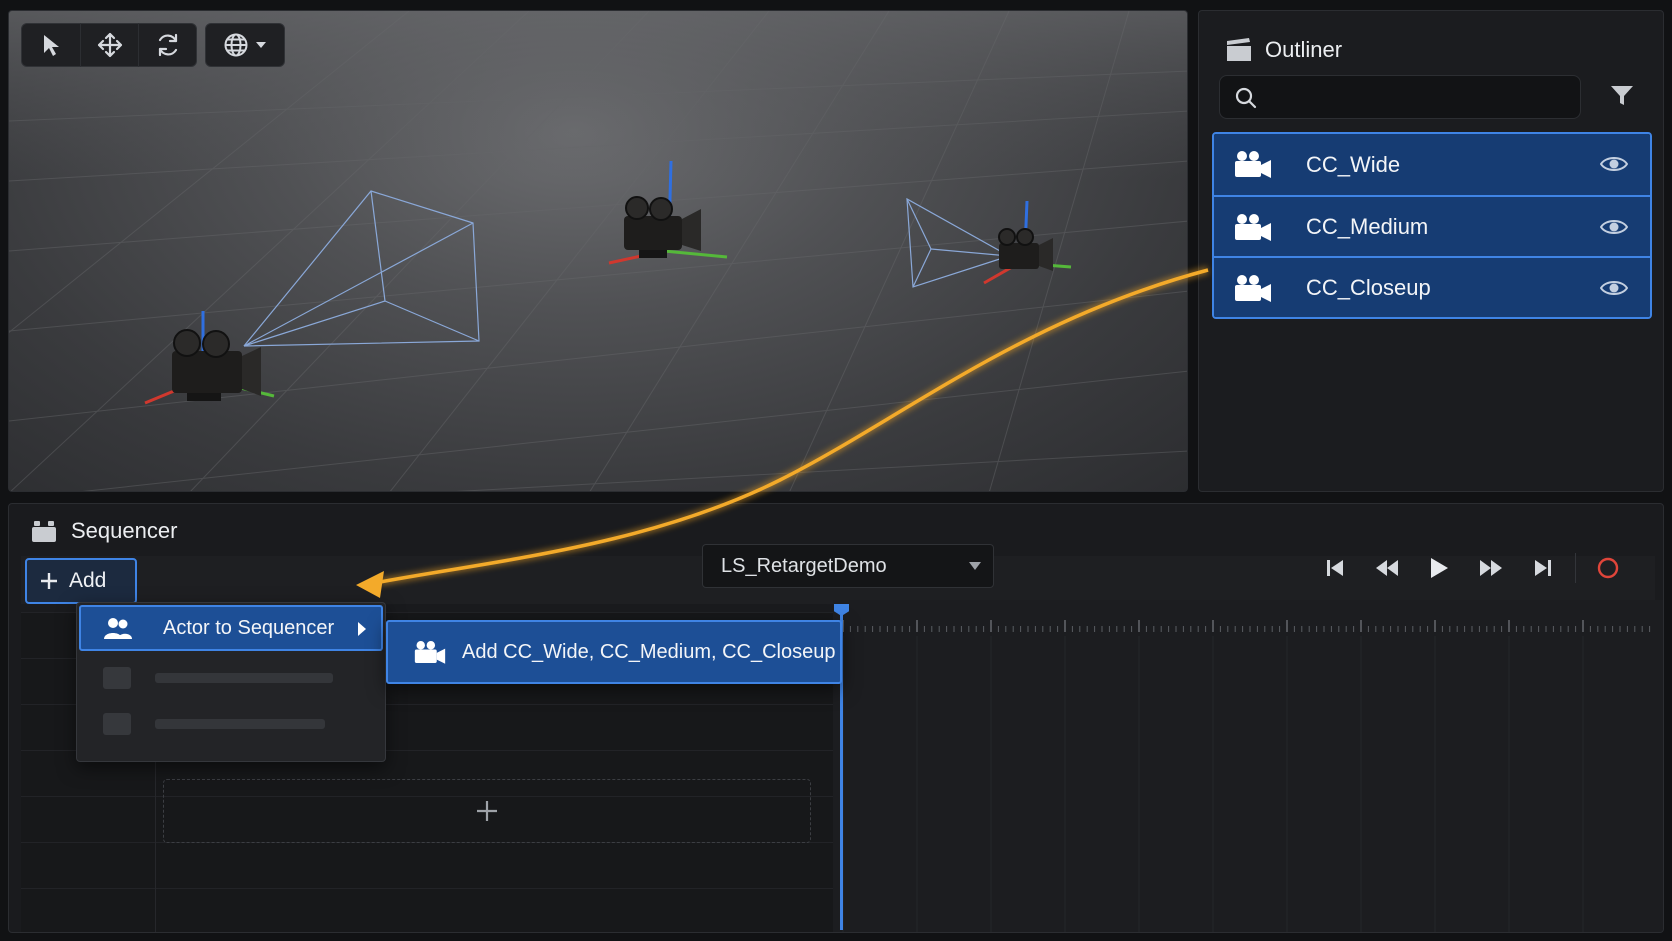 This screenshot has width=1672, height=941. I want to click on skip-to-end-icon, so click(1543, 568).